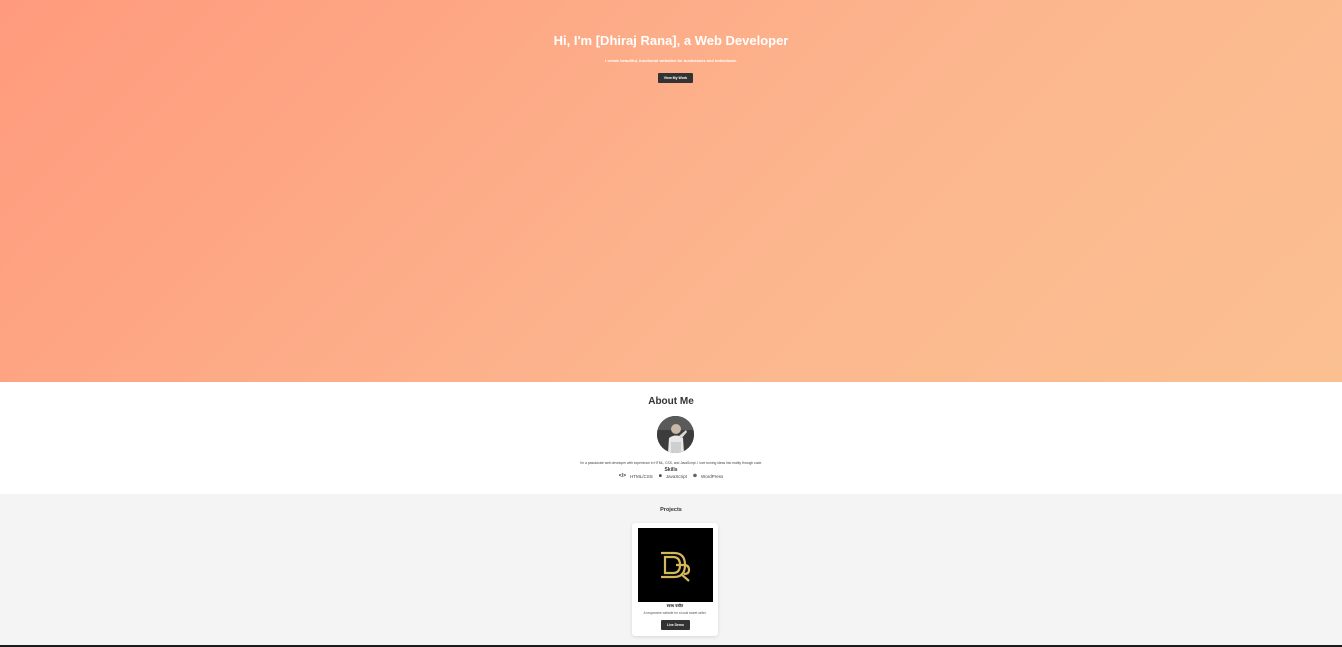 This screenshot has width=1342, height=647. I want to click on skill-javascript: ■ JavaScript, so click(673, 476).